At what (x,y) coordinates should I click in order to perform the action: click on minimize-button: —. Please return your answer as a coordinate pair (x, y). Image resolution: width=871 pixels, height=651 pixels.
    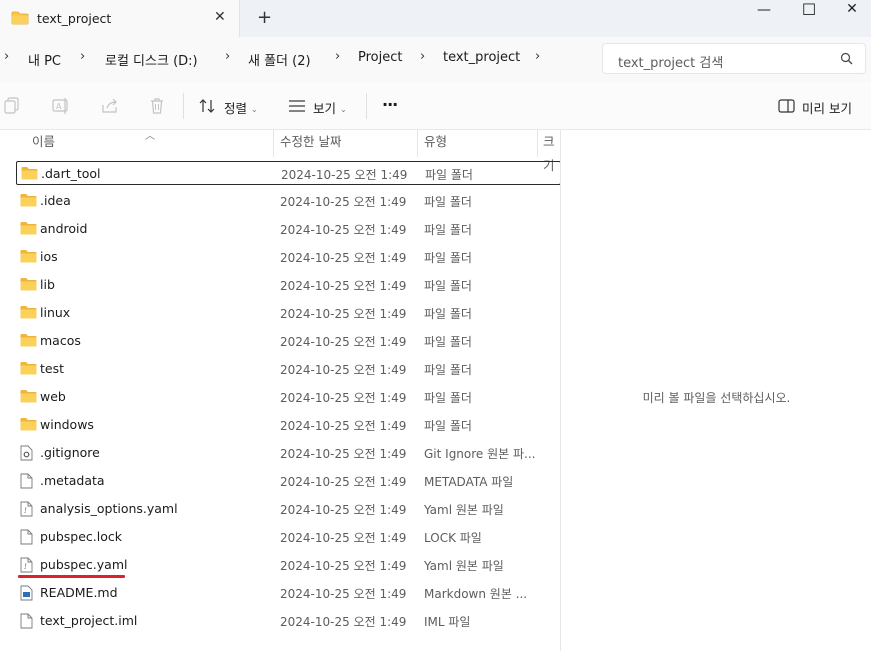
    Looking at the image, I should click on (764, 12).